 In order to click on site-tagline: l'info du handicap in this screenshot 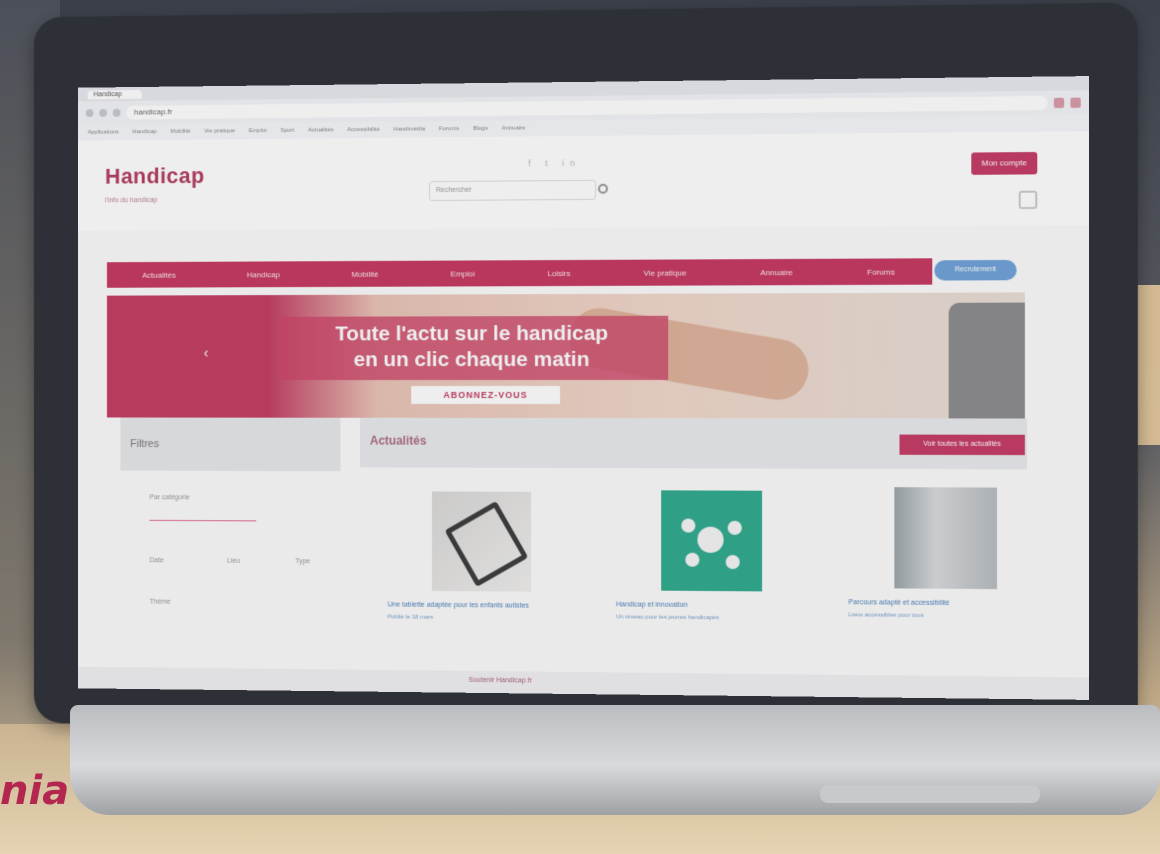, I will do `click(131, 201)`.